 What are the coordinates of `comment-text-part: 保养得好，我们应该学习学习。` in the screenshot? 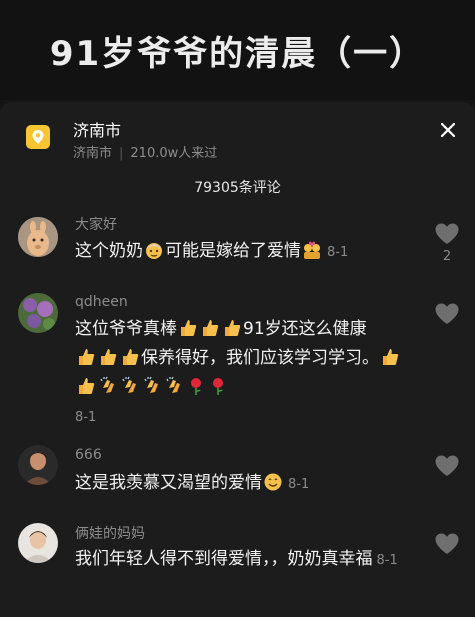 It's located at (260, 358).